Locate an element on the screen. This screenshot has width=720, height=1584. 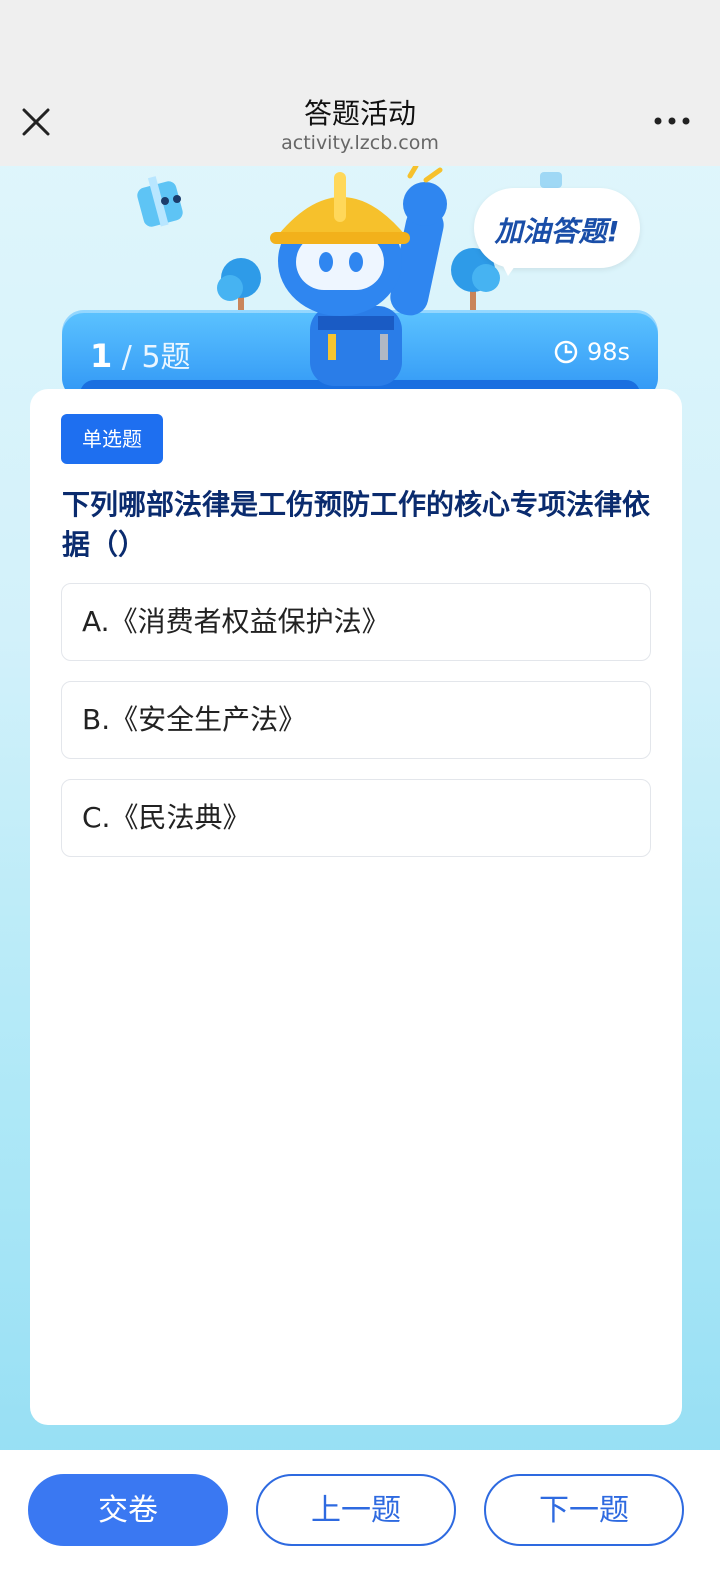
status-bar is located at coordinates (360, 42).